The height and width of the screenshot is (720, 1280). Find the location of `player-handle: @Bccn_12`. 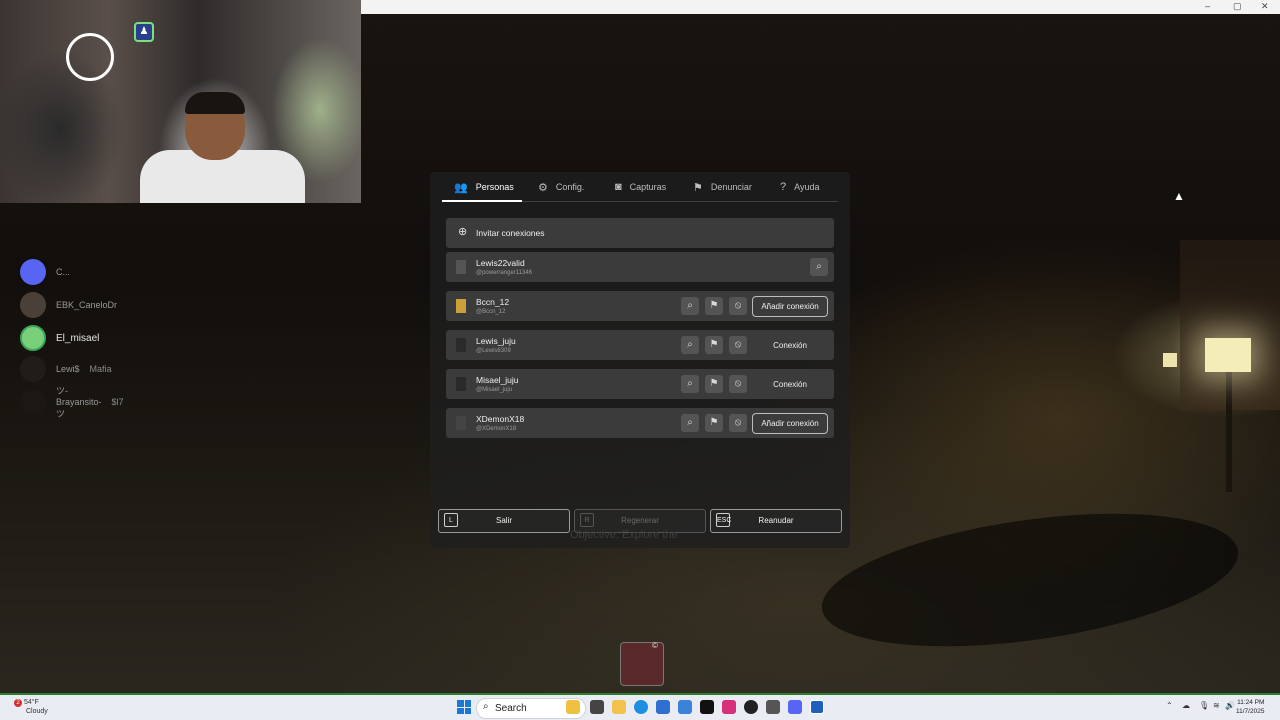

player-handle: @Bccn_12 is located at coordinates (491, 312).